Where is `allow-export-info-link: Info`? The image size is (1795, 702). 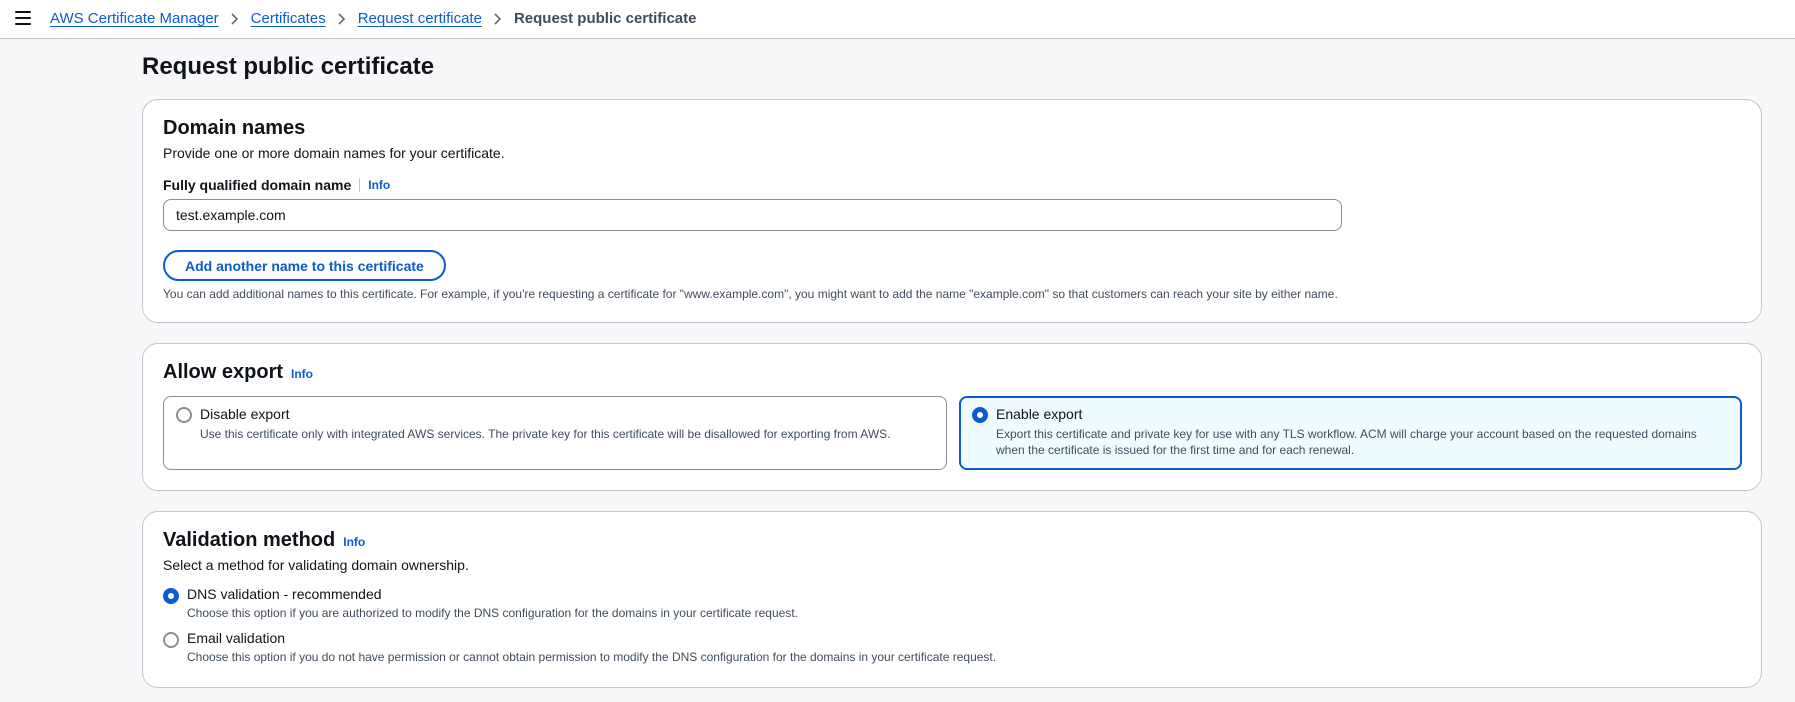 allow-export-info-link: Info is located at coordinates (302, 374).